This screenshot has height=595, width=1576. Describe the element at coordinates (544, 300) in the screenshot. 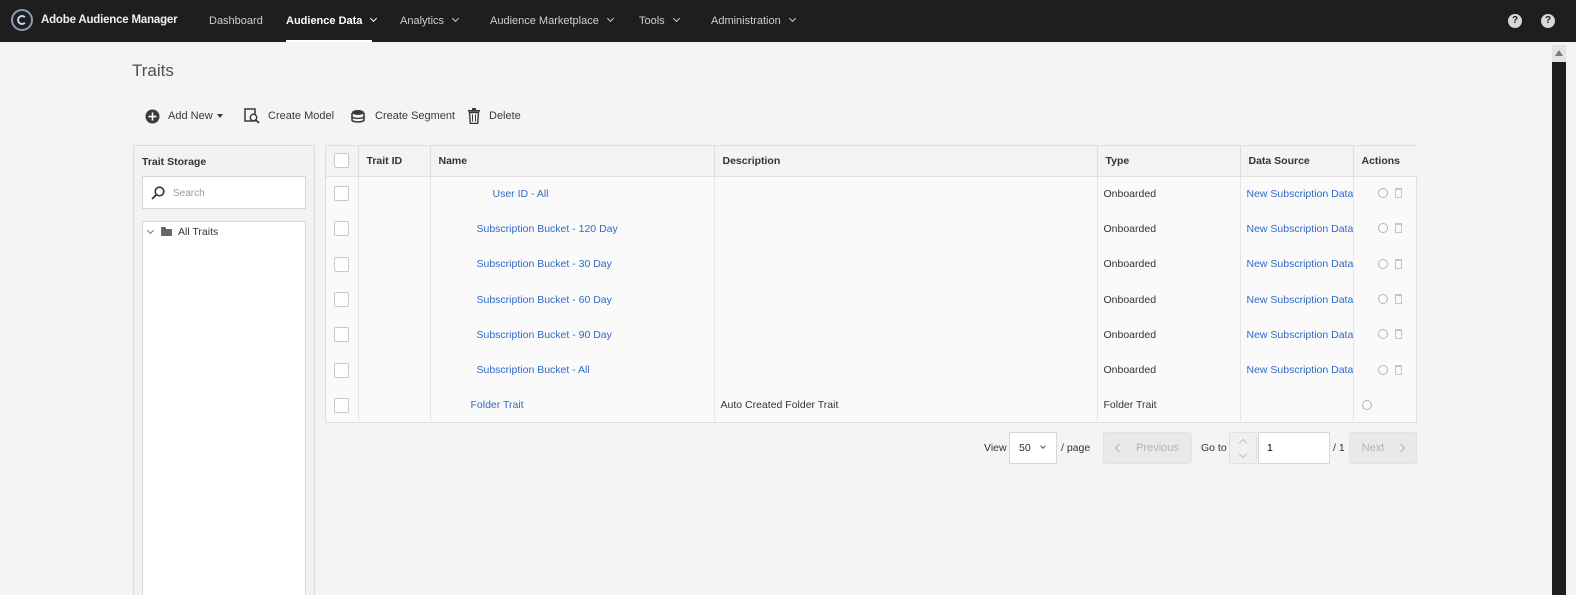

I see `trait-name-link: Subscription Bucket - 60 Day` at that location.